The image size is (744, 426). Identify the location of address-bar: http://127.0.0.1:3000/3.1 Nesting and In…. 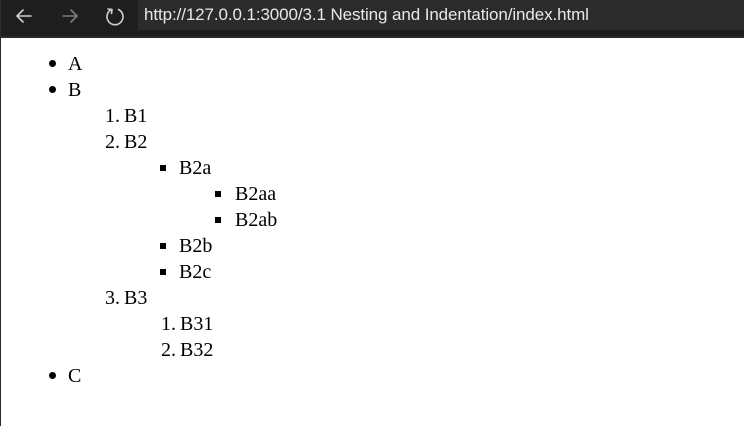
(441, 15).